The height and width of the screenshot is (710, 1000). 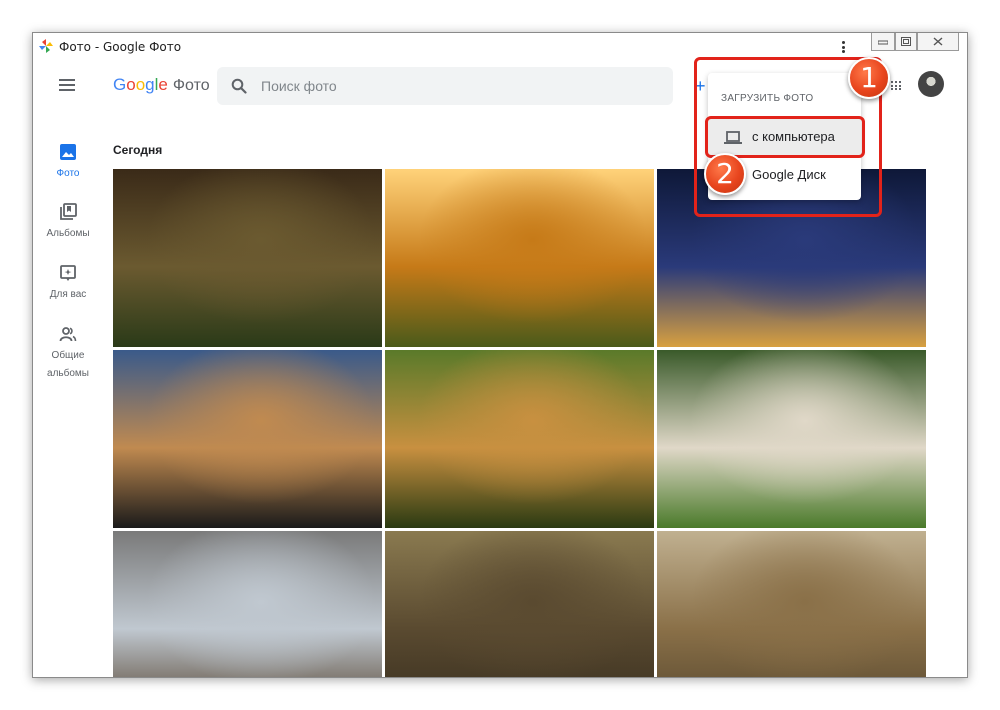 What do you see at coordinates (785, 137) in the screenshot?
I see `annotation-frame-item` at bounding box center [785, 137].